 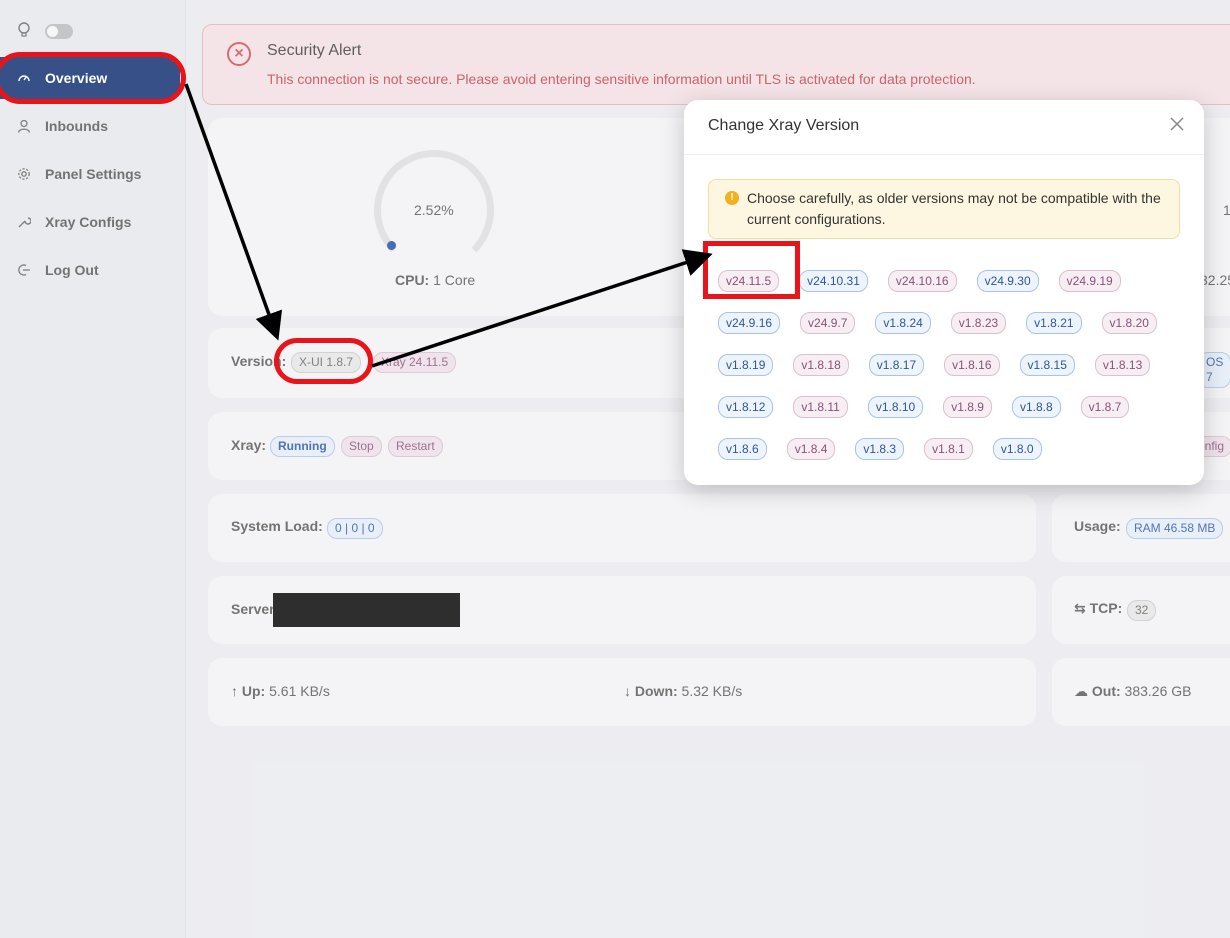 I want to click on annotation-arrows, so click(x=448, y=225).